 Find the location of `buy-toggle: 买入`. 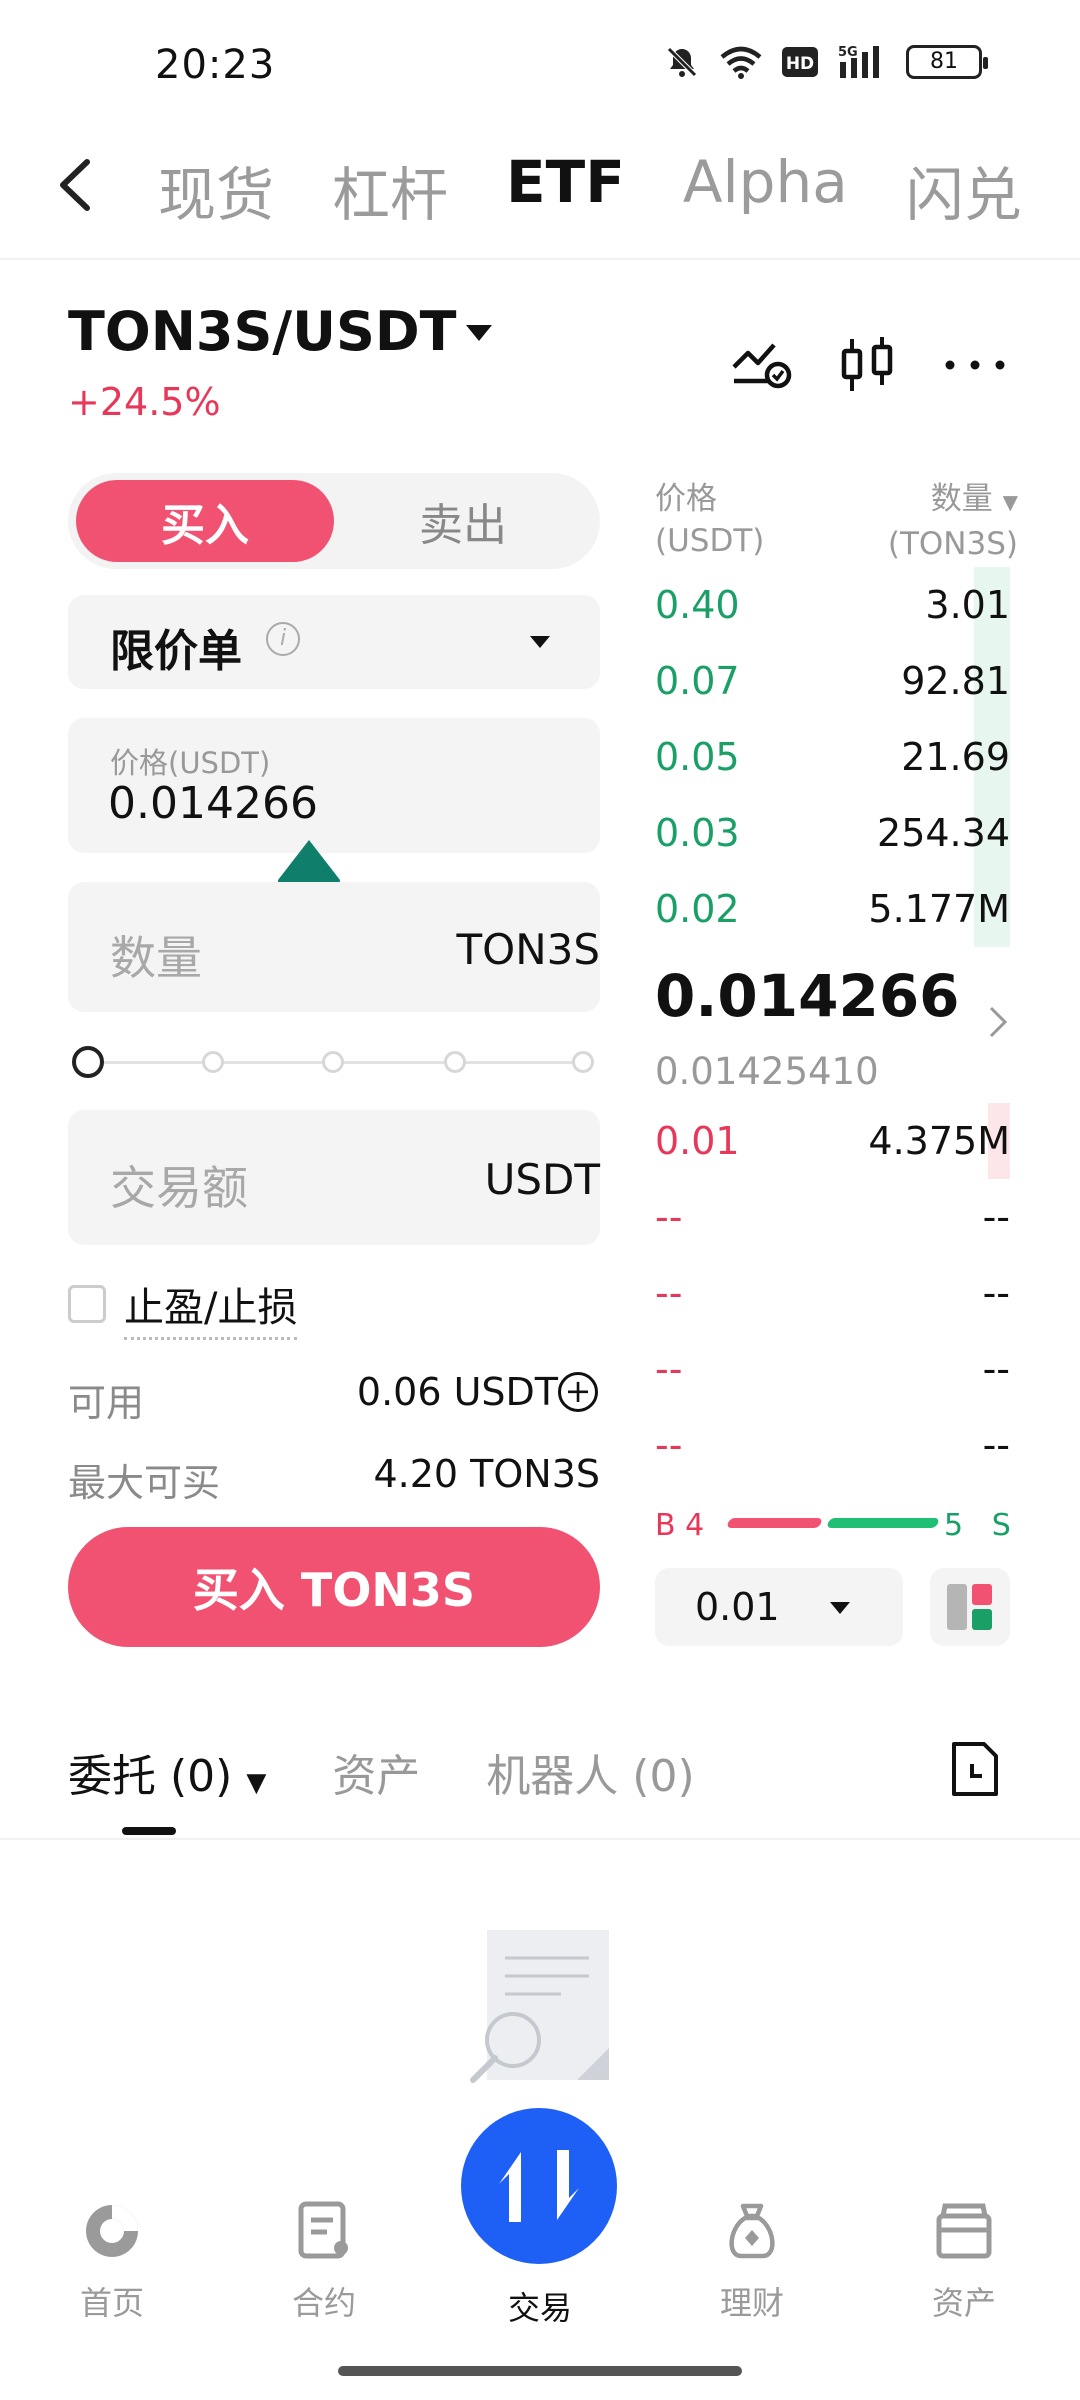

buy-toggle: 买入 is located at coordinates (205, 521).